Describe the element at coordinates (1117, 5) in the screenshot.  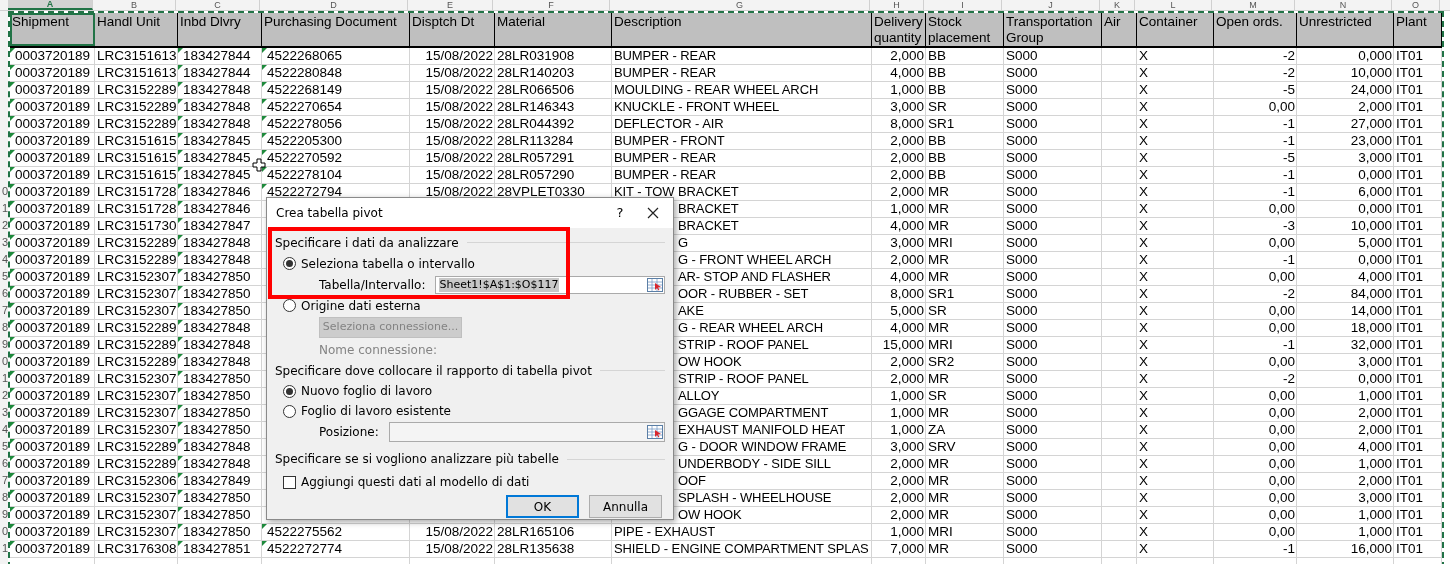
I see `column-header: K` at that location.